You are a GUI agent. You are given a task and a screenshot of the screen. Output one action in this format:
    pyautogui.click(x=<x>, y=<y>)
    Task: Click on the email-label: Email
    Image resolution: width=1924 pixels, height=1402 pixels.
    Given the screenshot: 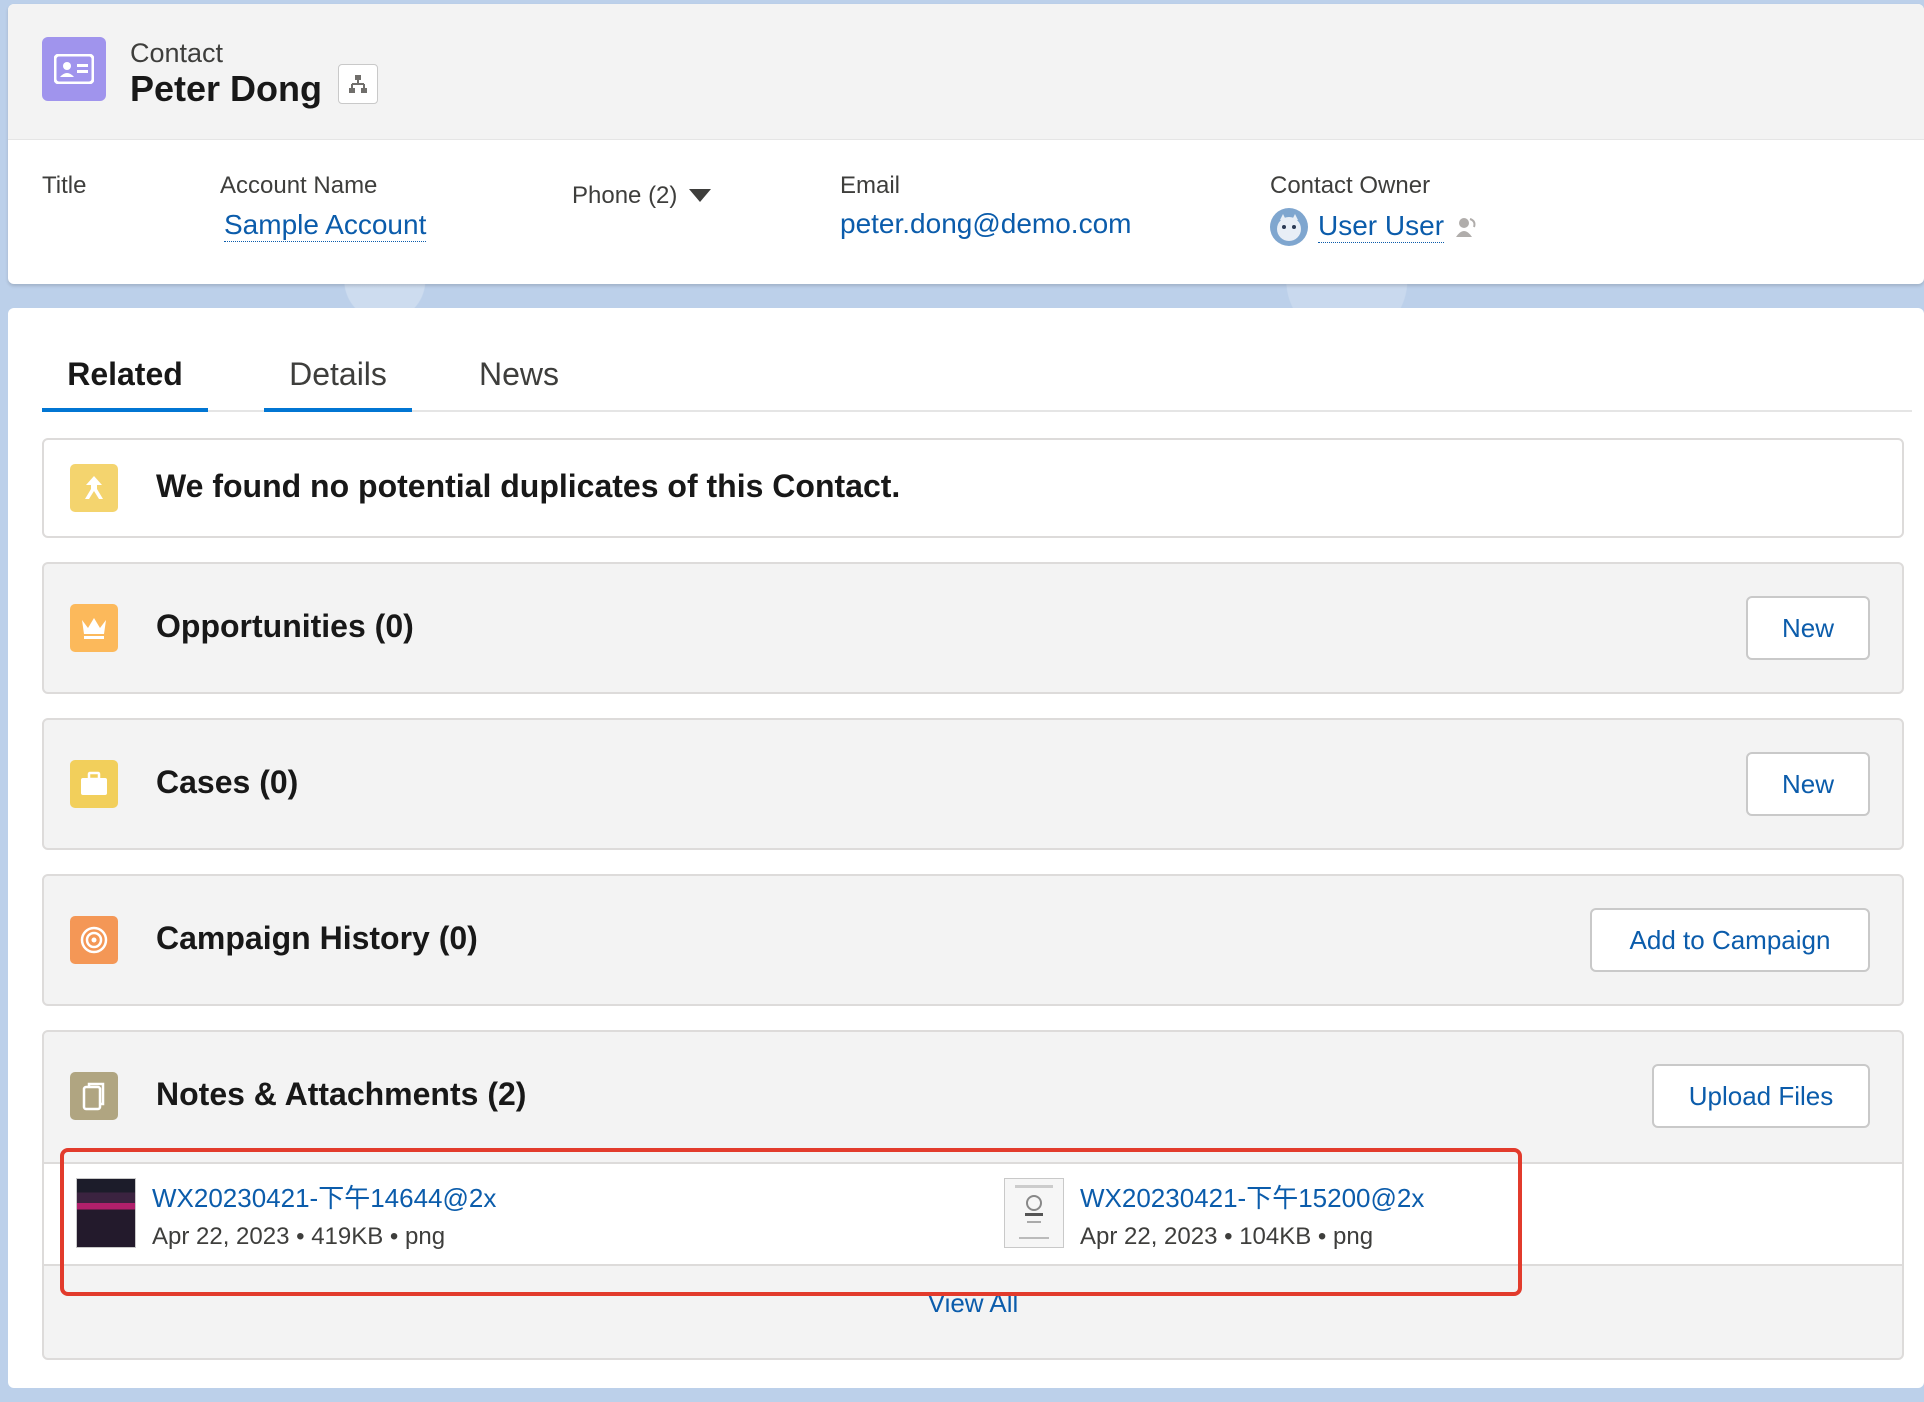 What is the action you would take?
    pyautogui.click(x=870, y=185)
    